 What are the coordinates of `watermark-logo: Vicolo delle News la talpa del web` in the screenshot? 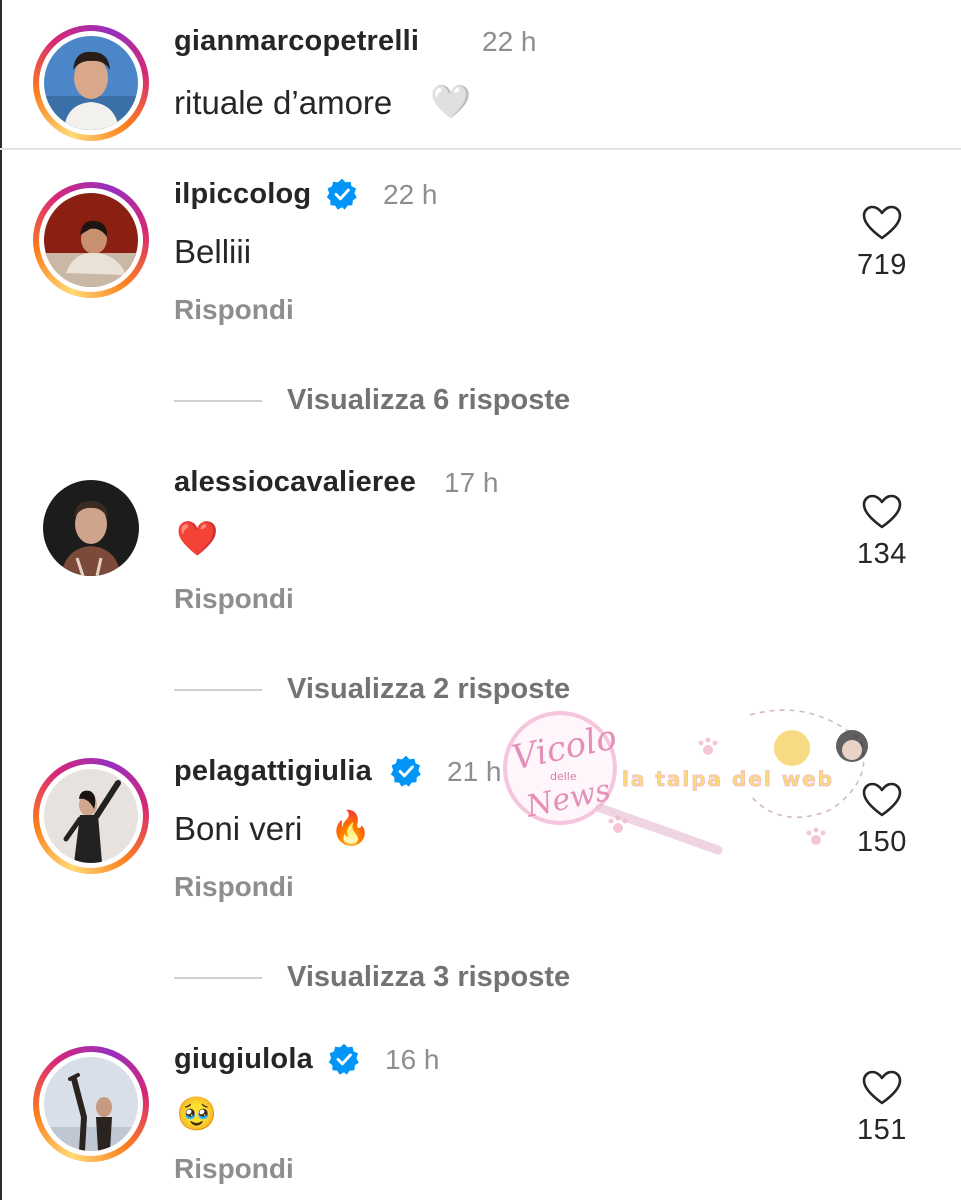 It's located at (685, 782).